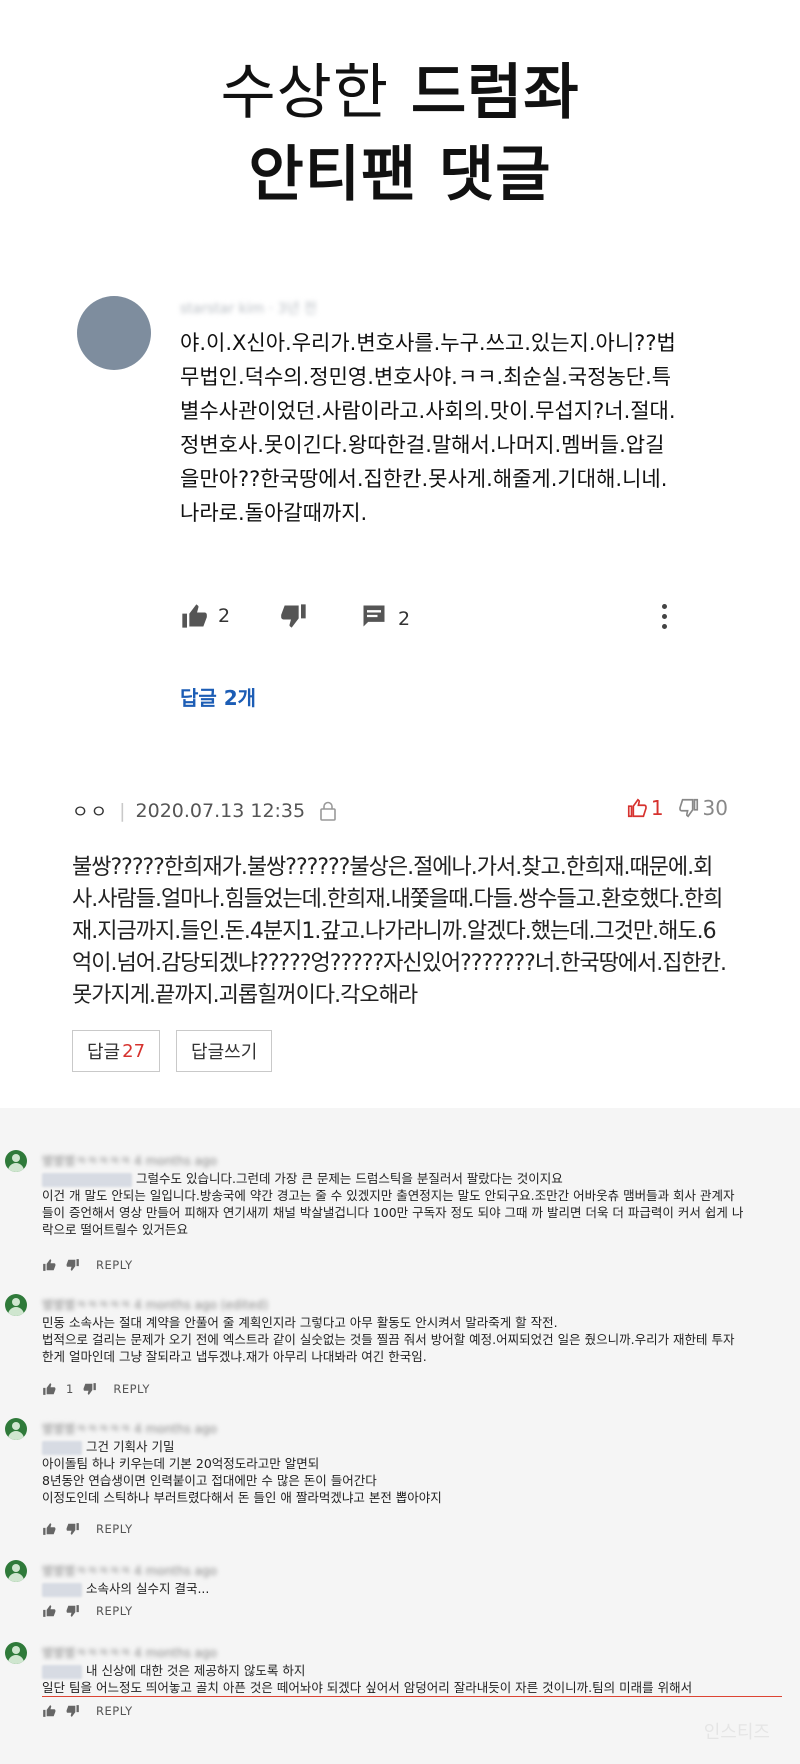 Image resolution: width=800 pixels, height=1764 pixels. Describe the element at coordinates (400, 175) in the screenshot. I see `title-line-2: 안티팬 댓글` at that location.